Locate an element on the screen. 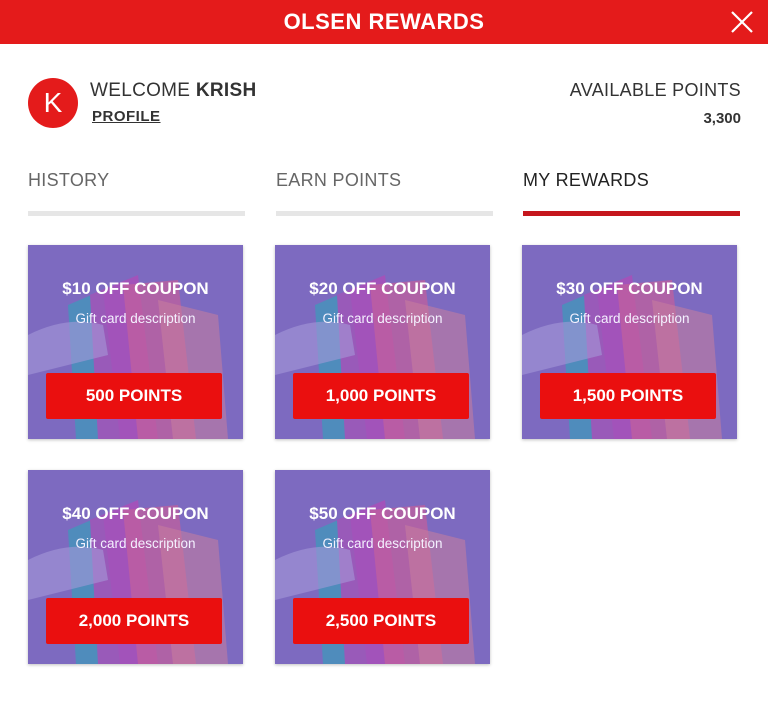  close-button is located at coordinates (742, 22).